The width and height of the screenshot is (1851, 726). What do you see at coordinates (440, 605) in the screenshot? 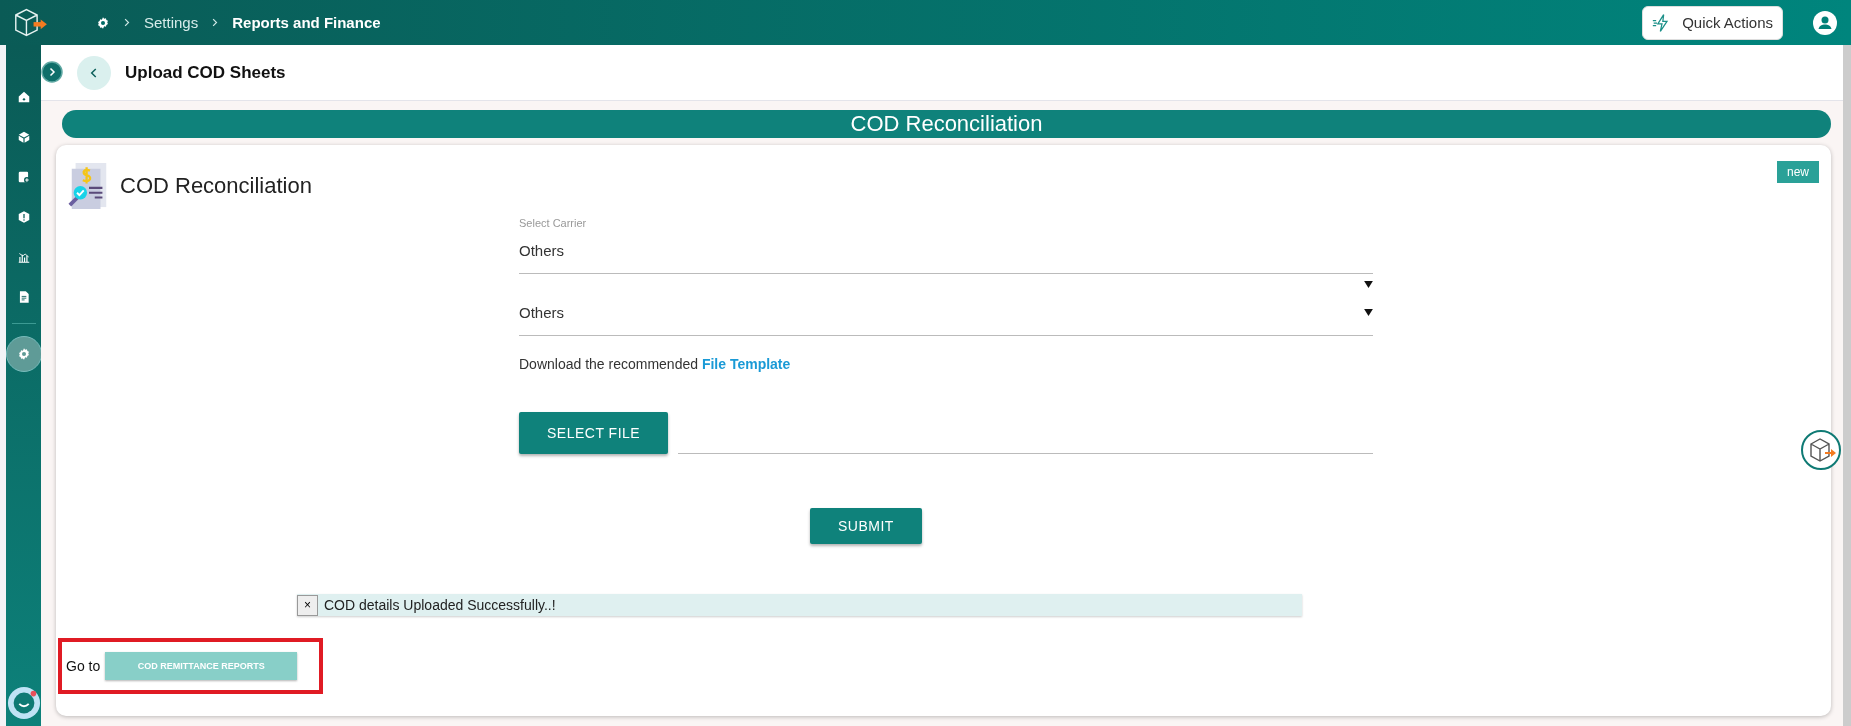
I see `alert-message: COD details Uploaded Successfully..!` at bounding box center [440, 605].